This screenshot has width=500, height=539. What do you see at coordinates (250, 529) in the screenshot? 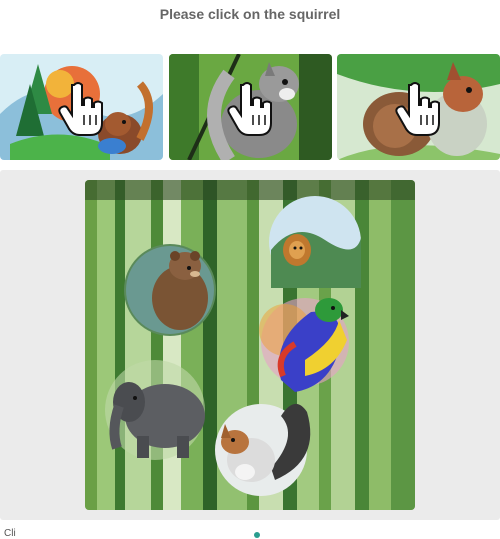
I see `footer-bar: Cli` at bounding box center [250, 529].